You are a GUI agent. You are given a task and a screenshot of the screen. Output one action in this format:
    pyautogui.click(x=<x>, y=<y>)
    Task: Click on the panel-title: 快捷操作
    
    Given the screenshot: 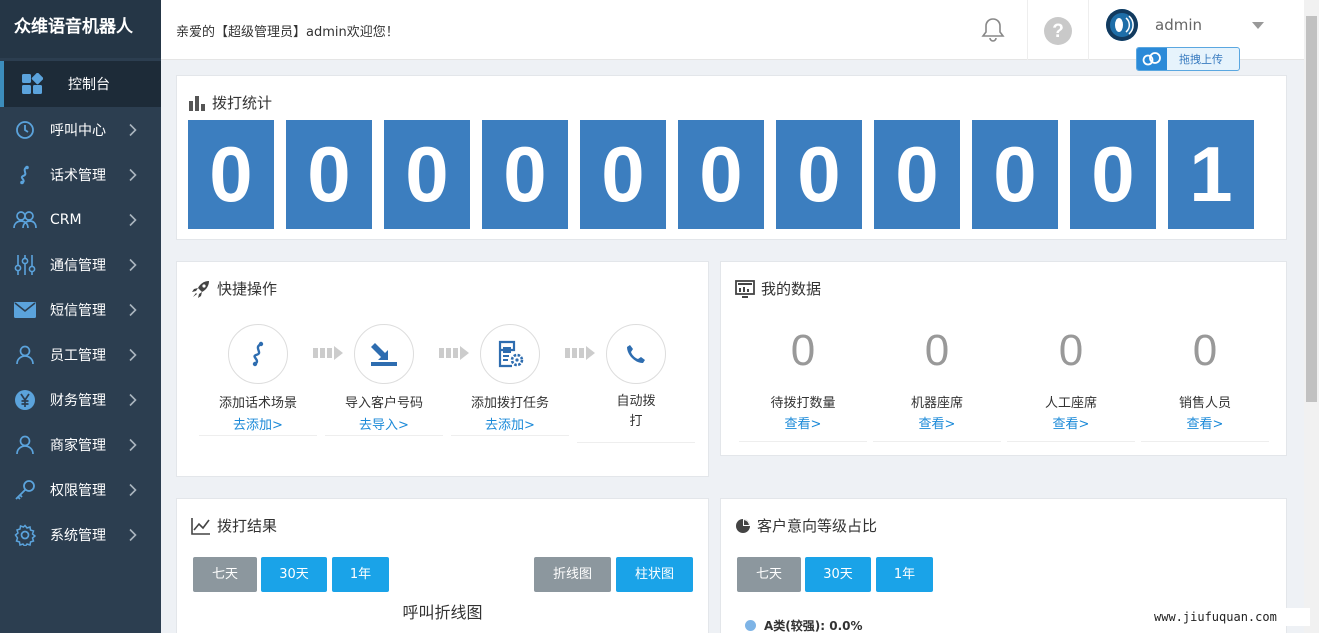 What is the action you would take?
    pyautogui.click(x=234, y=288)
    